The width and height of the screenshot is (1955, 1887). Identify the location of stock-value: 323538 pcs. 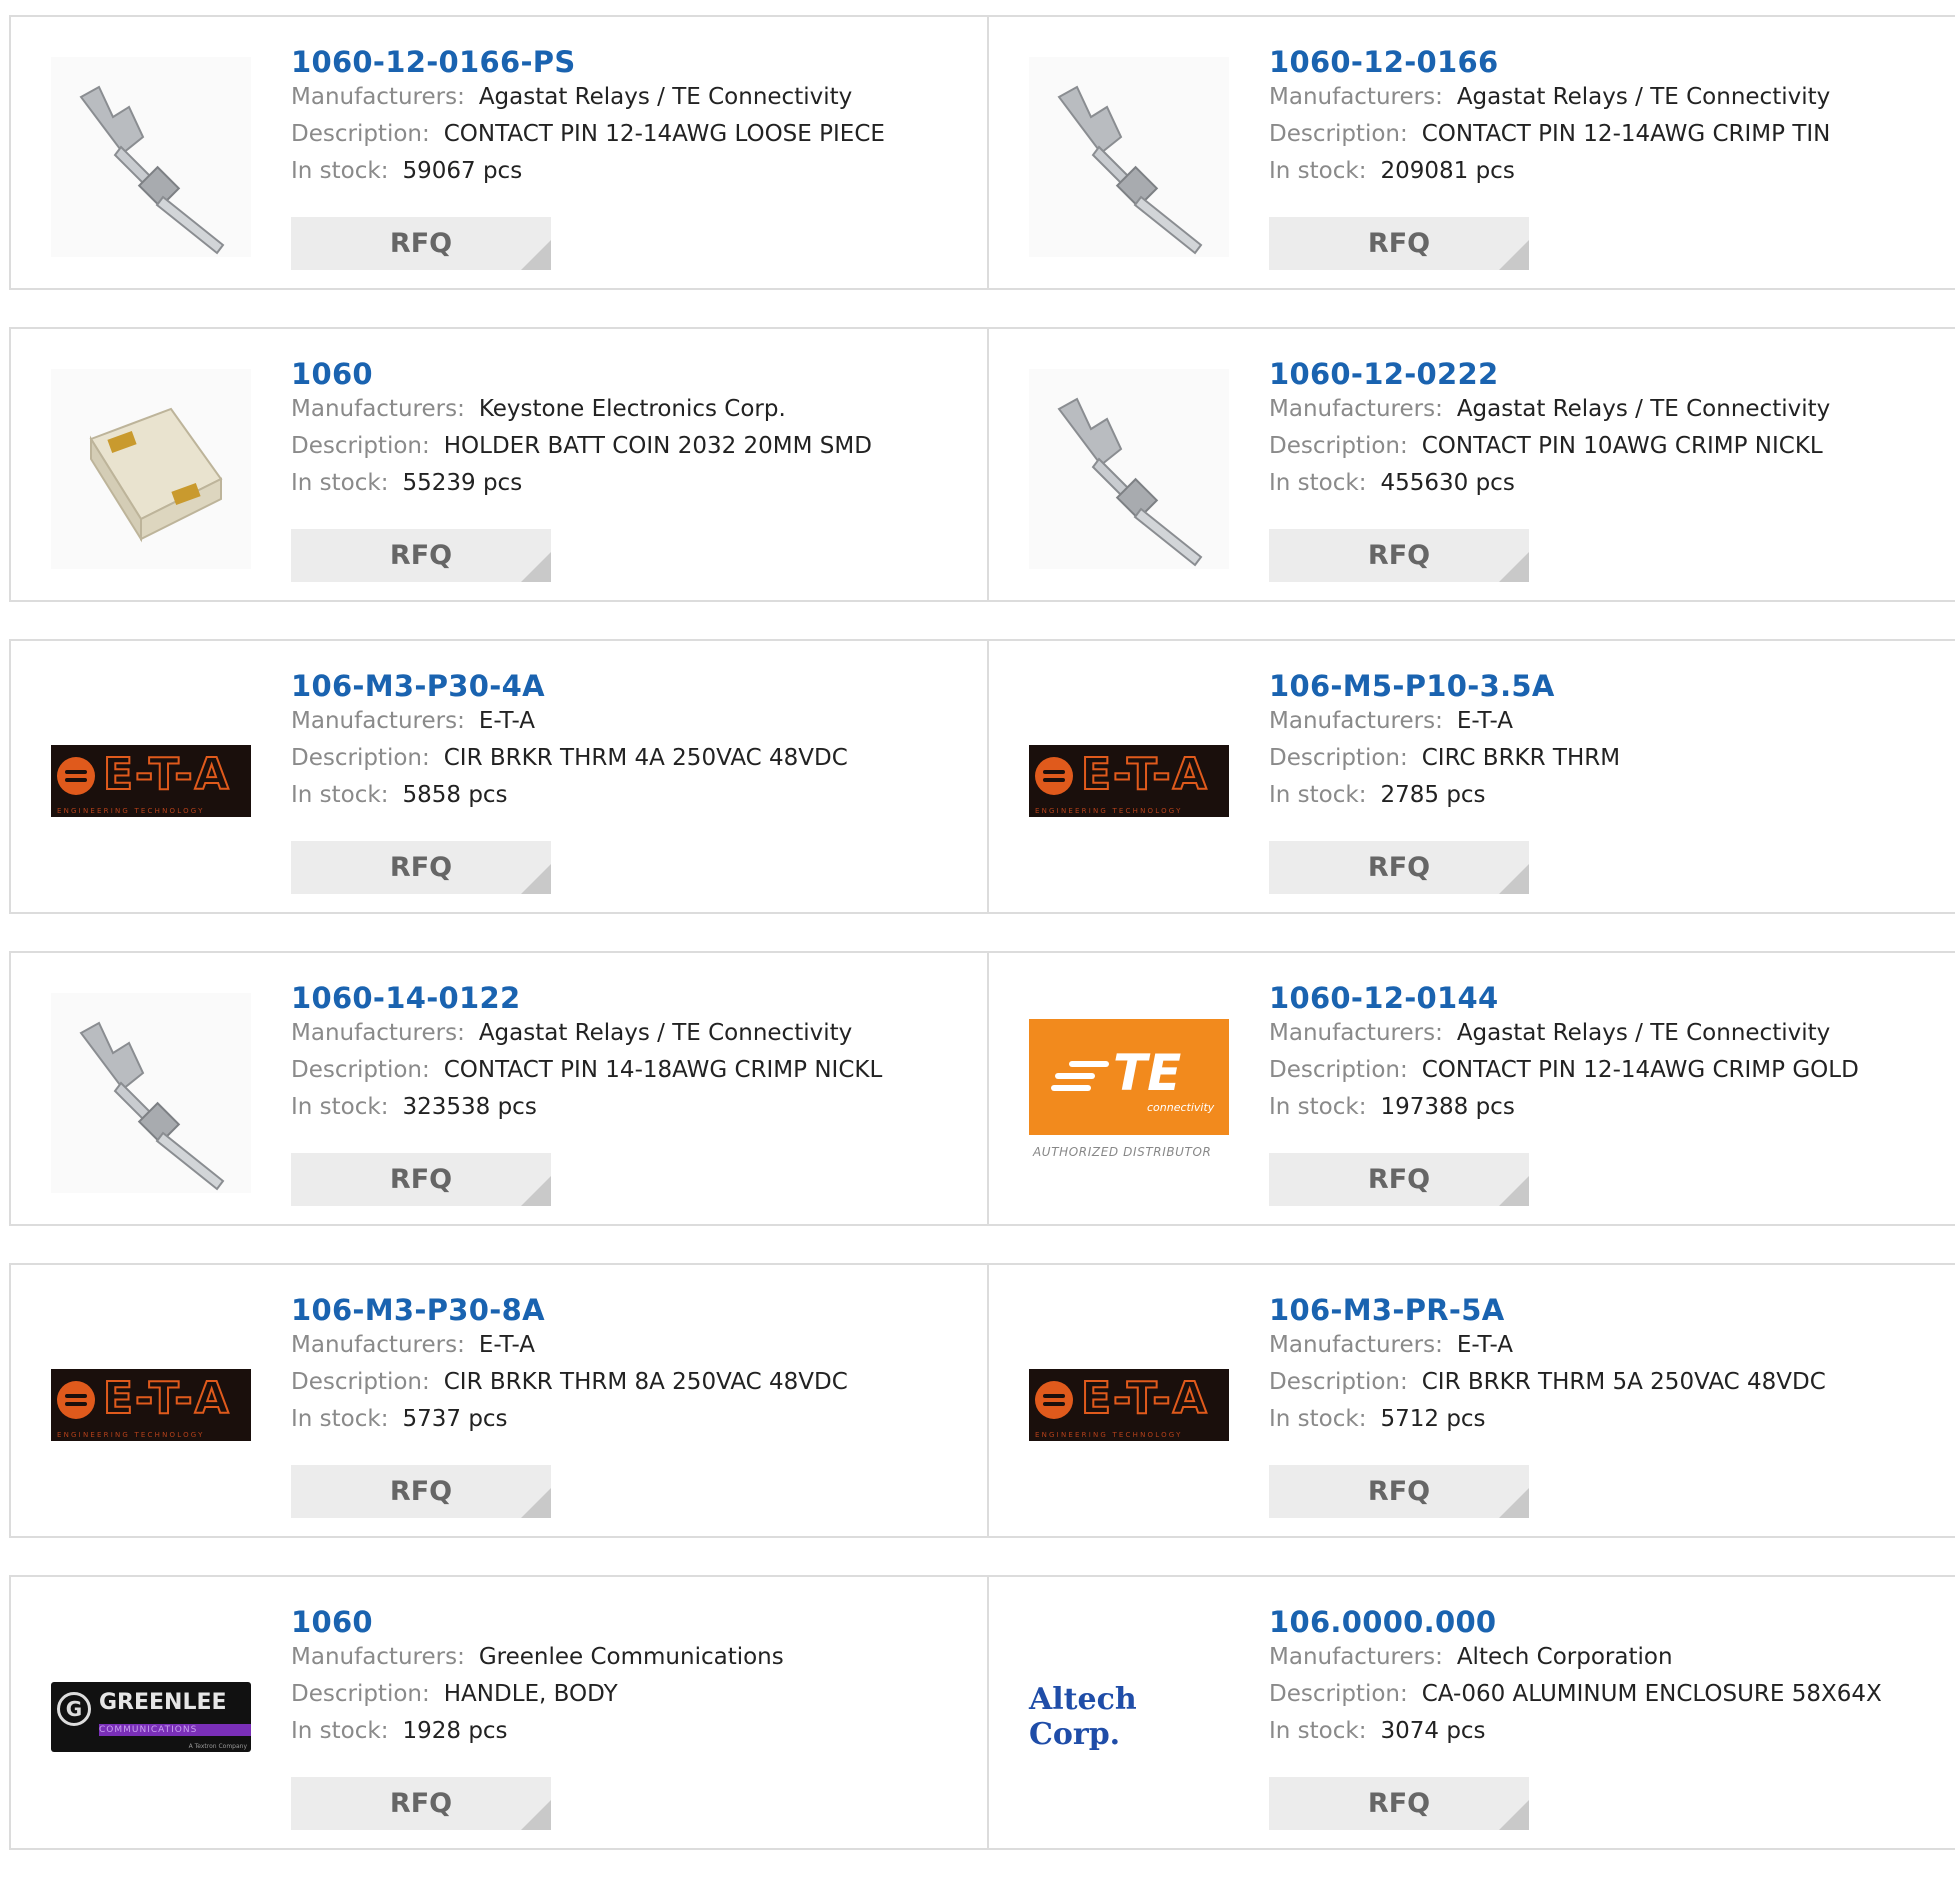
(469, 1107).